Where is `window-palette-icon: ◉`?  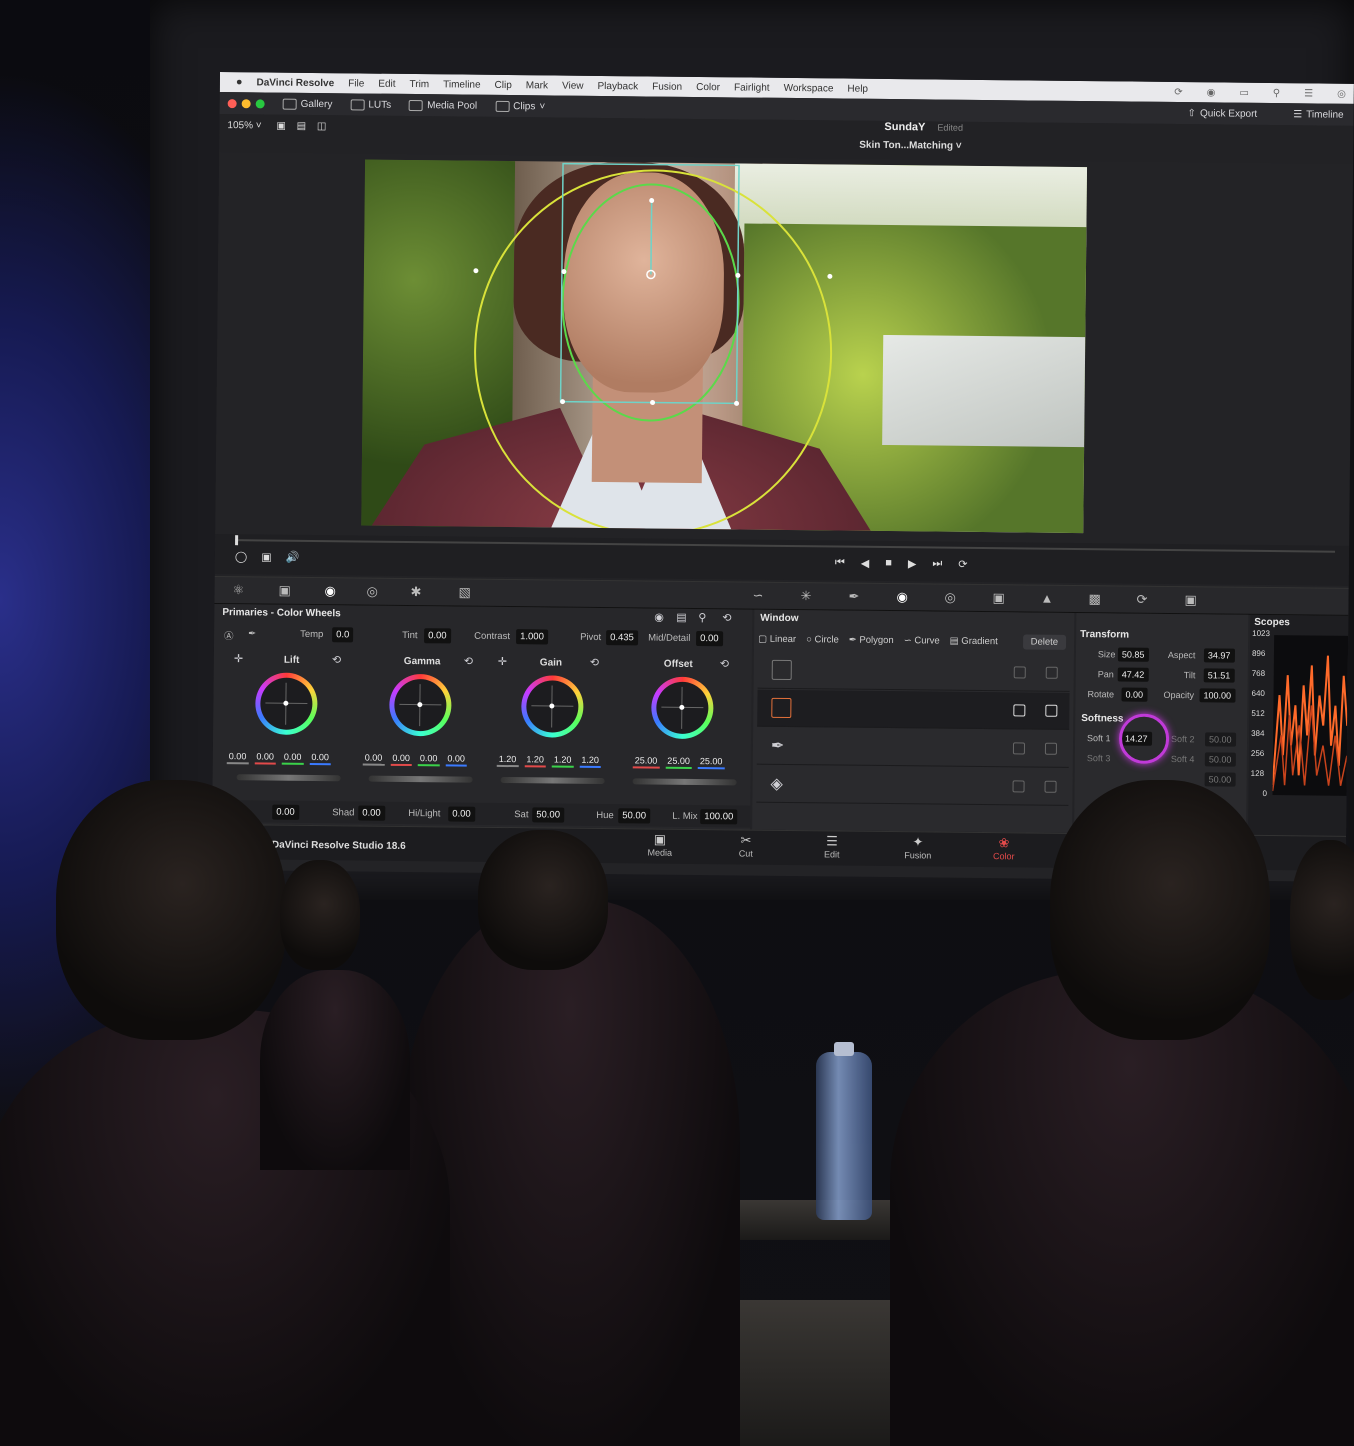 window-palette-icon: ◉ is located at coordinates (902, 597).